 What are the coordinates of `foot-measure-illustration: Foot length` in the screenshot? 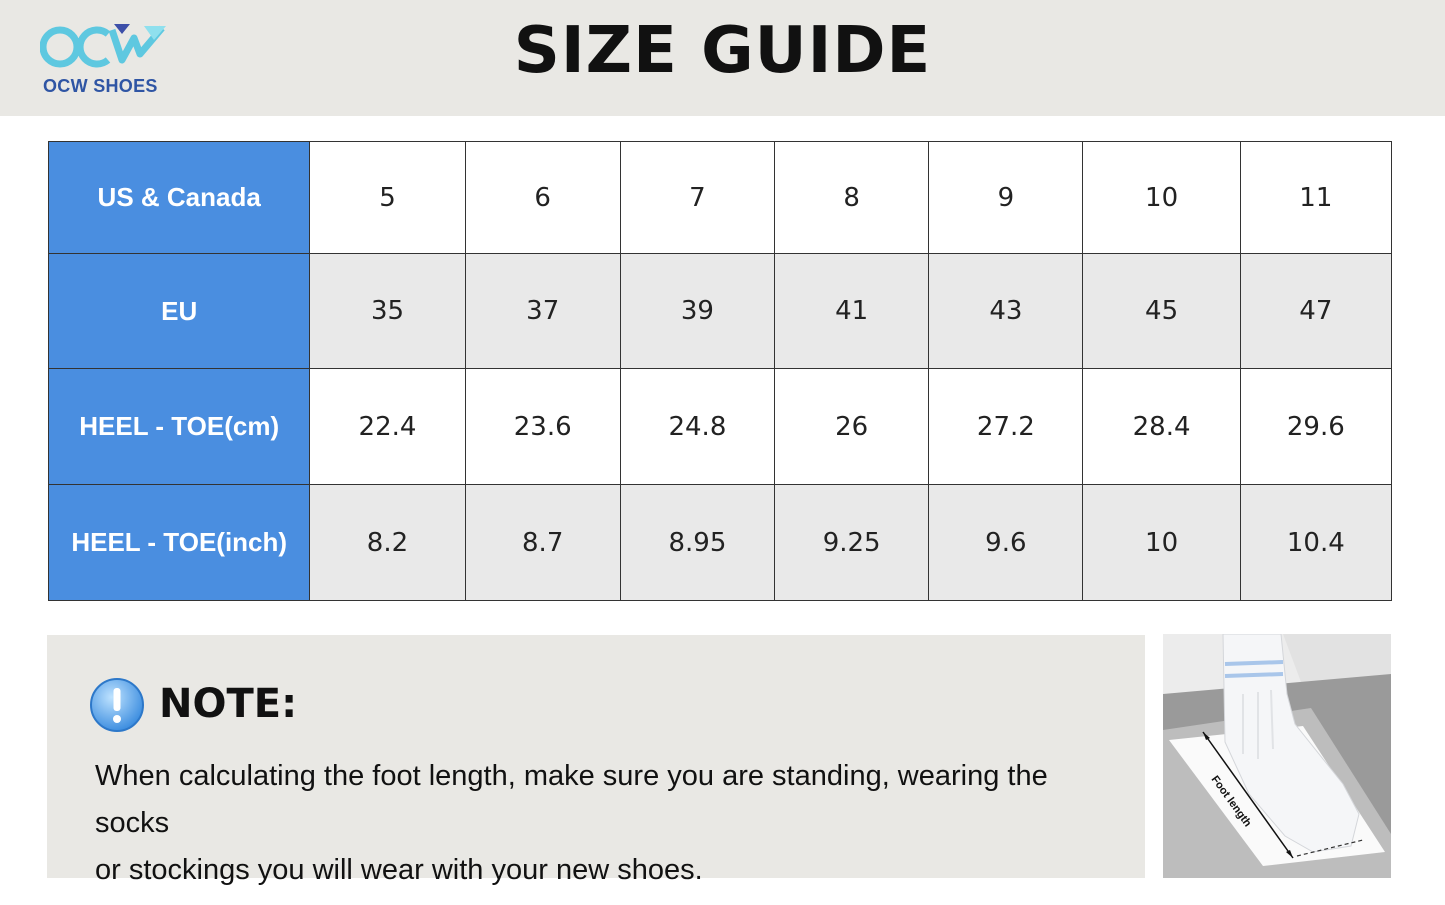 It's located at (1277, 756).